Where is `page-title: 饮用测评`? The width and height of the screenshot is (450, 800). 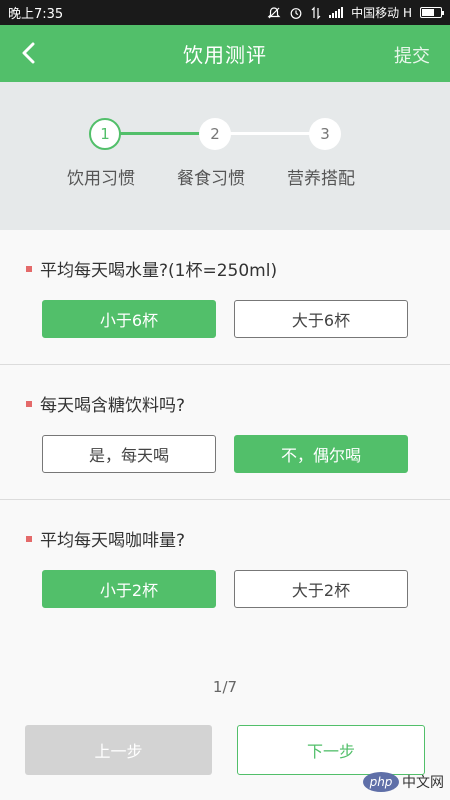
page-title: 饮用测评 is located at coordinates (225, 55).